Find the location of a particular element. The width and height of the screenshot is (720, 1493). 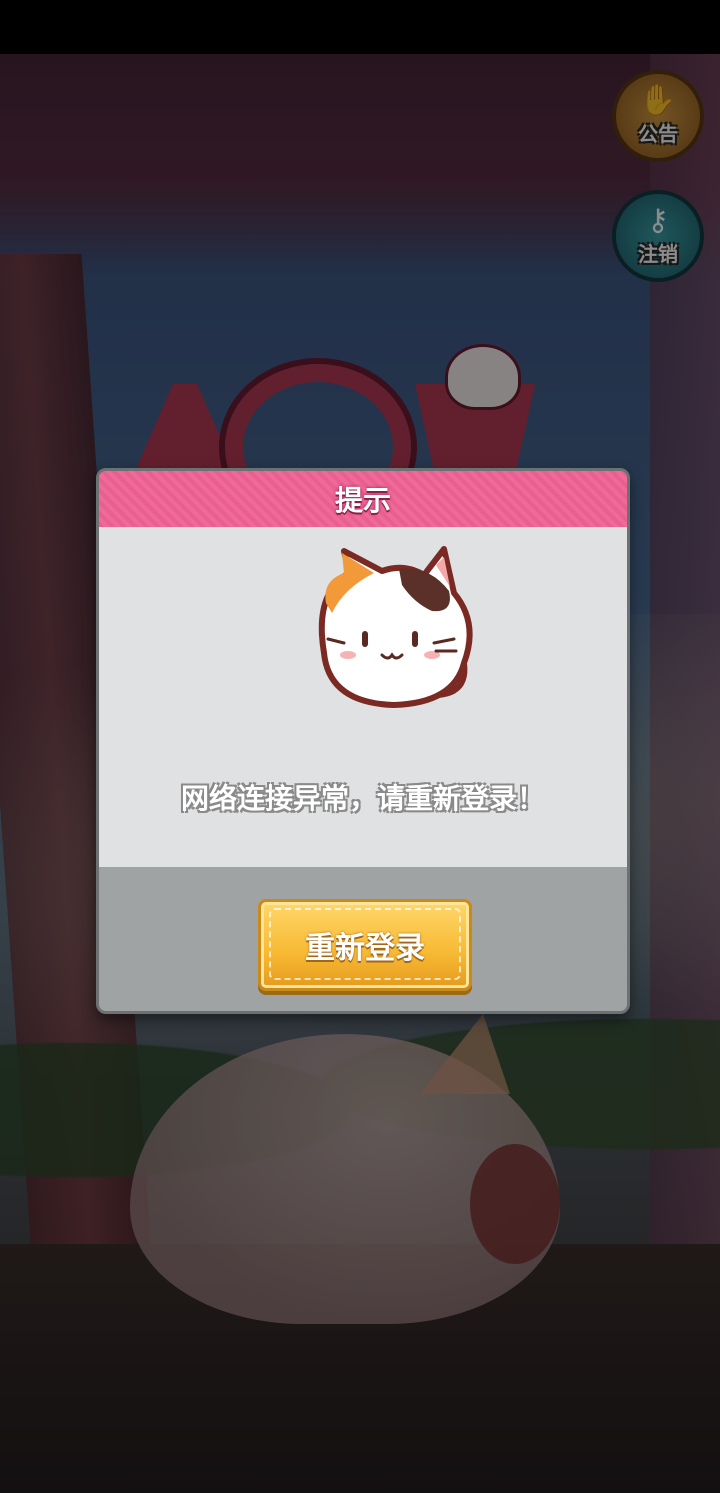

calico-cat-icon is located at coordinates (395, 627).